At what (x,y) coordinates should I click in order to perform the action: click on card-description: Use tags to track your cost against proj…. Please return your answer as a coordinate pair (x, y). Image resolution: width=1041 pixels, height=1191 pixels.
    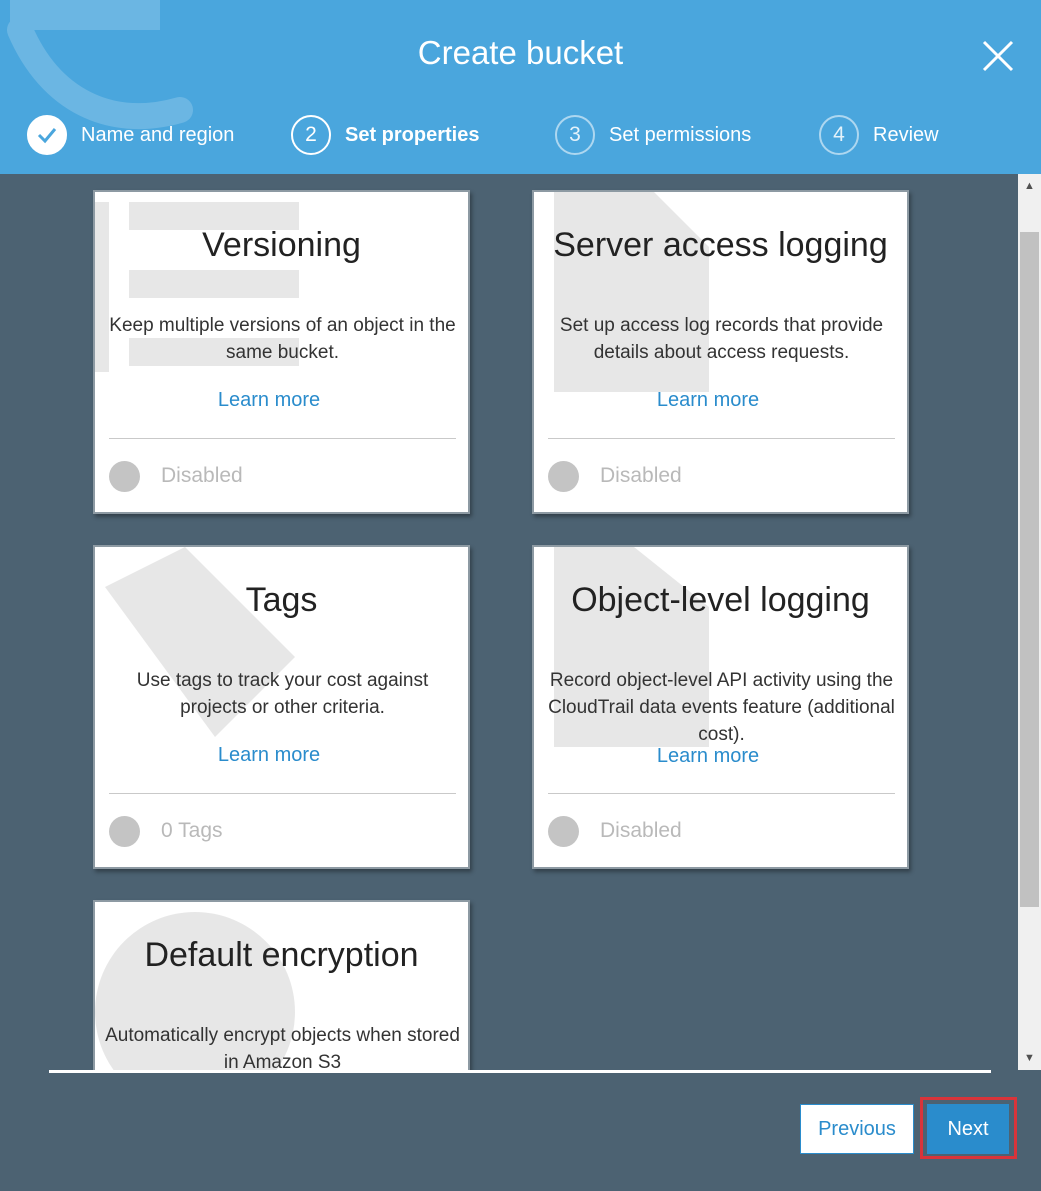
    Looking at the image, I should click on (282, 694).